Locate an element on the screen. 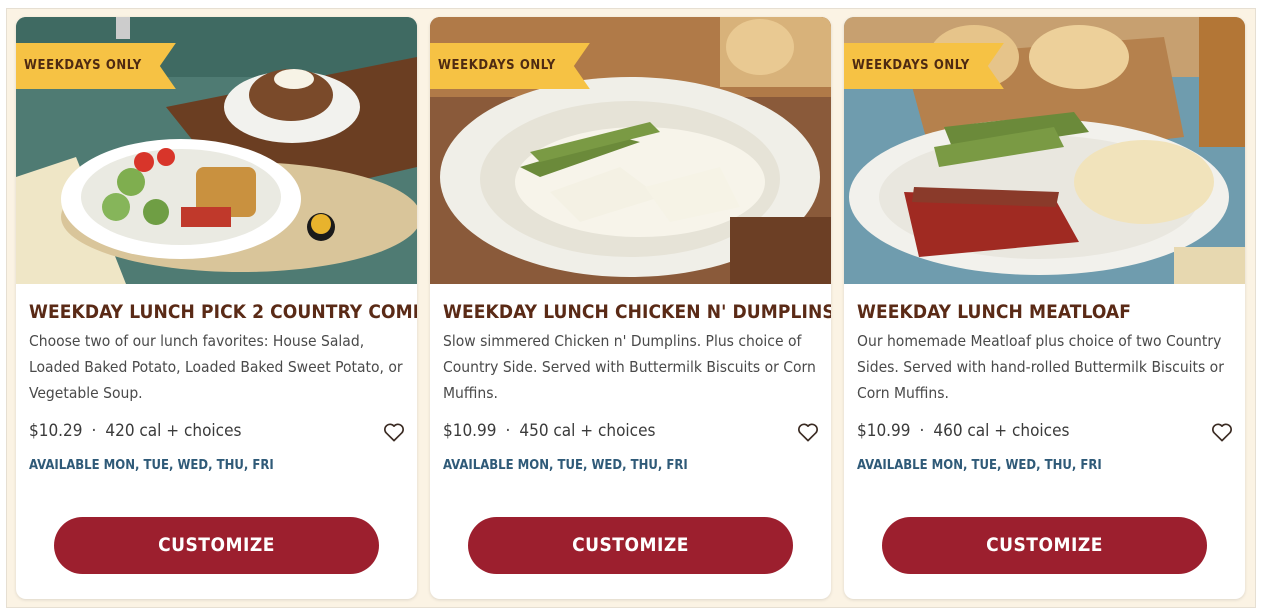  price-calories: $10.99 · 460 cal + choices is located at coordinates (963, 433).